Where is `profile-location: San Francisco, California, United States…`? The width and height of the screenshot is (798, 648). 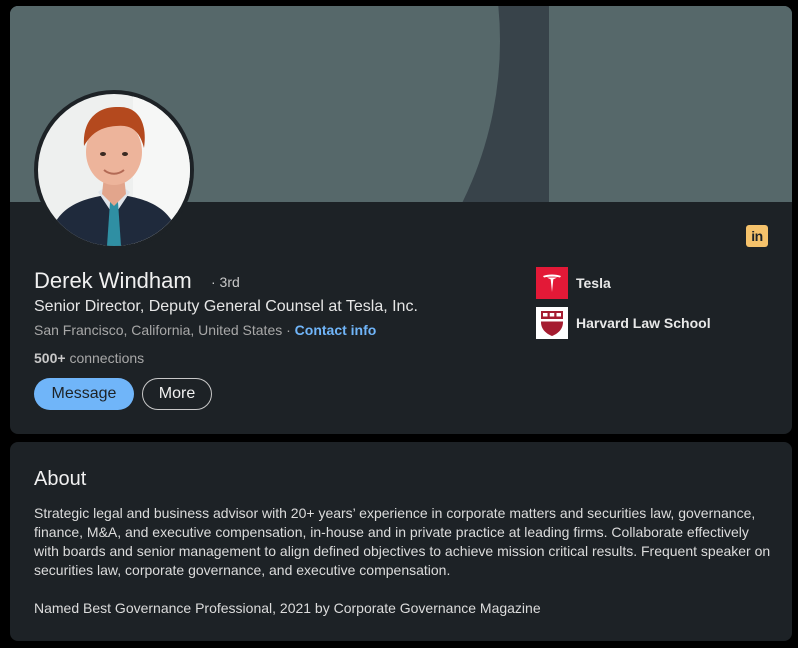
profile-location: San Francisco, California, United States… is located at coordinates (162, 330).